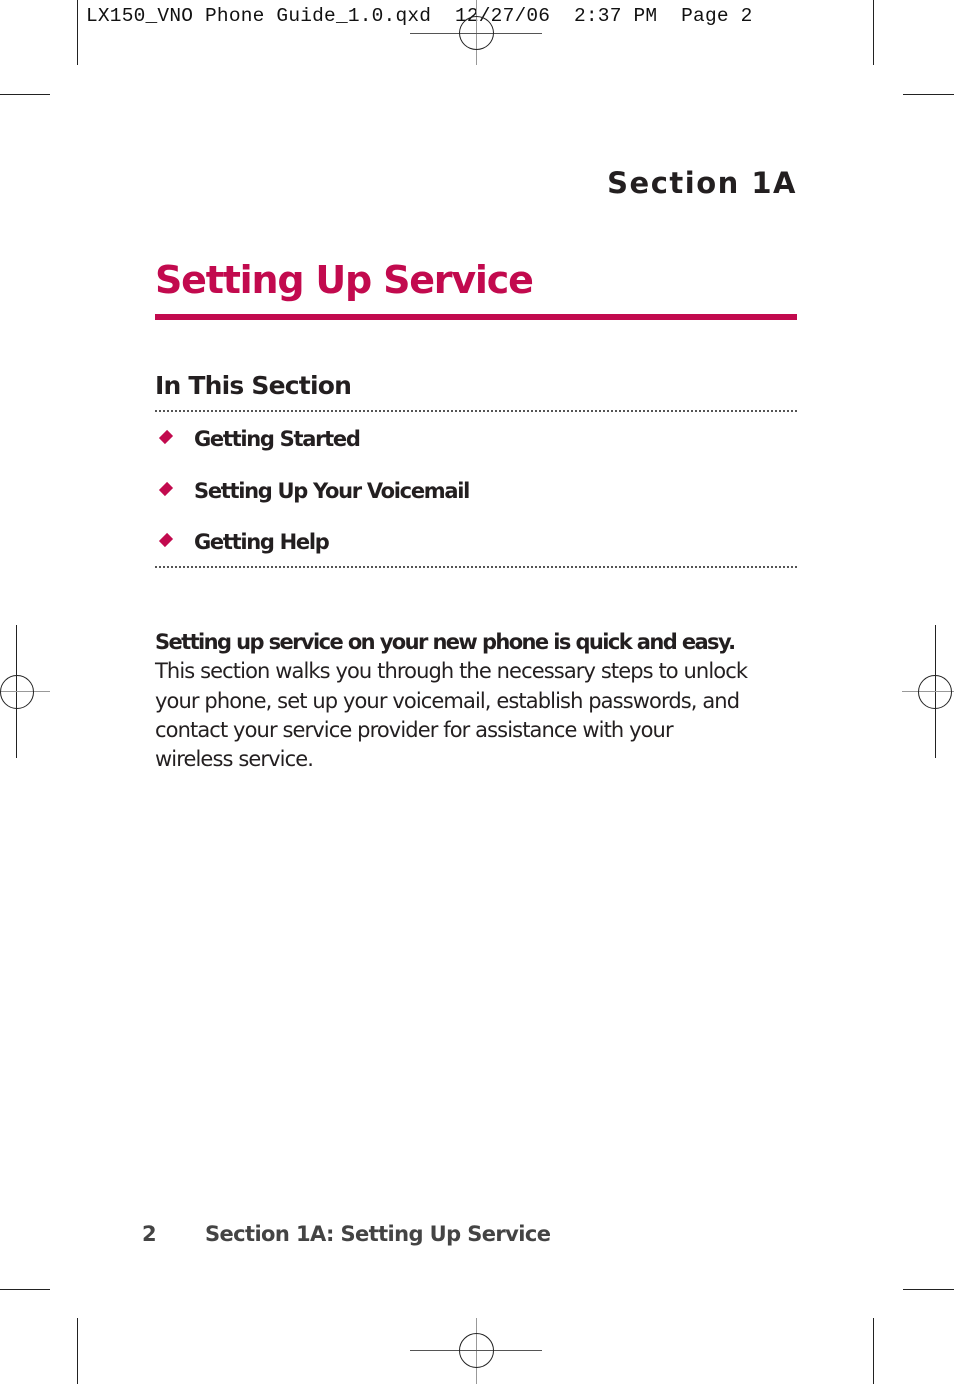 The height and width of the screenshot is (1384, 954). What do you see at coordinates (702, 183) in the screenshot?
I see `section-label: Section 1A` at bounding box center [702, 183].